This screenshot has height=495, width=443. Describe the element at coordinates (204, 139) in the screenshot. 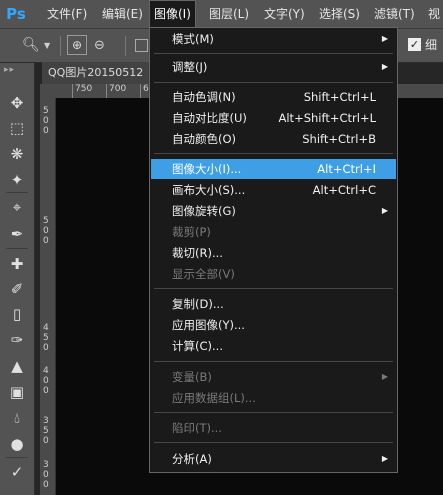

I see `menu-item-label: 自动颜色(O)` at that location.